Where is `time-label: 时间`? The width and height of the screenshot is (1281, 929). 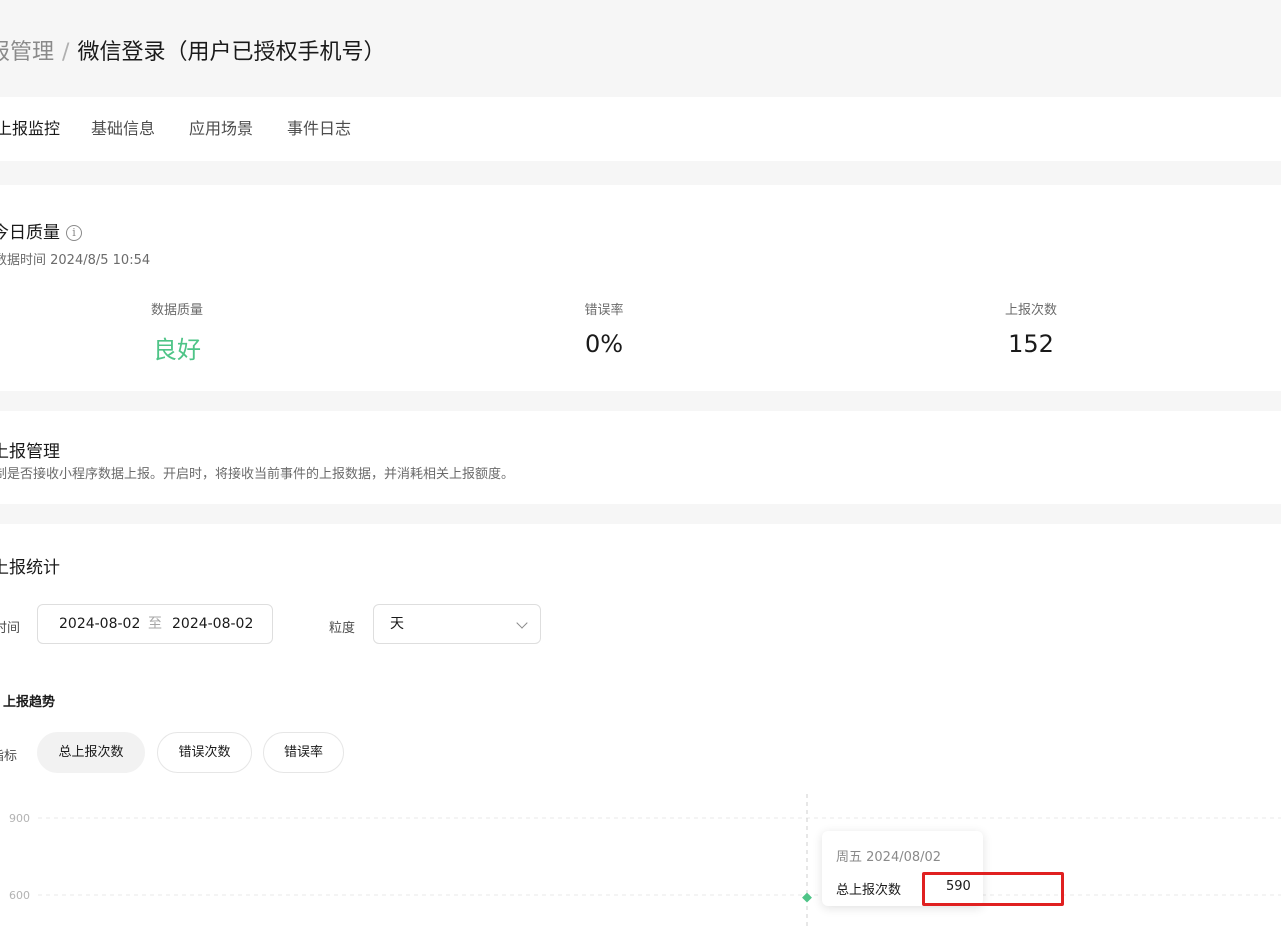 time-label: 时间 is located at coordinates (10, 628).